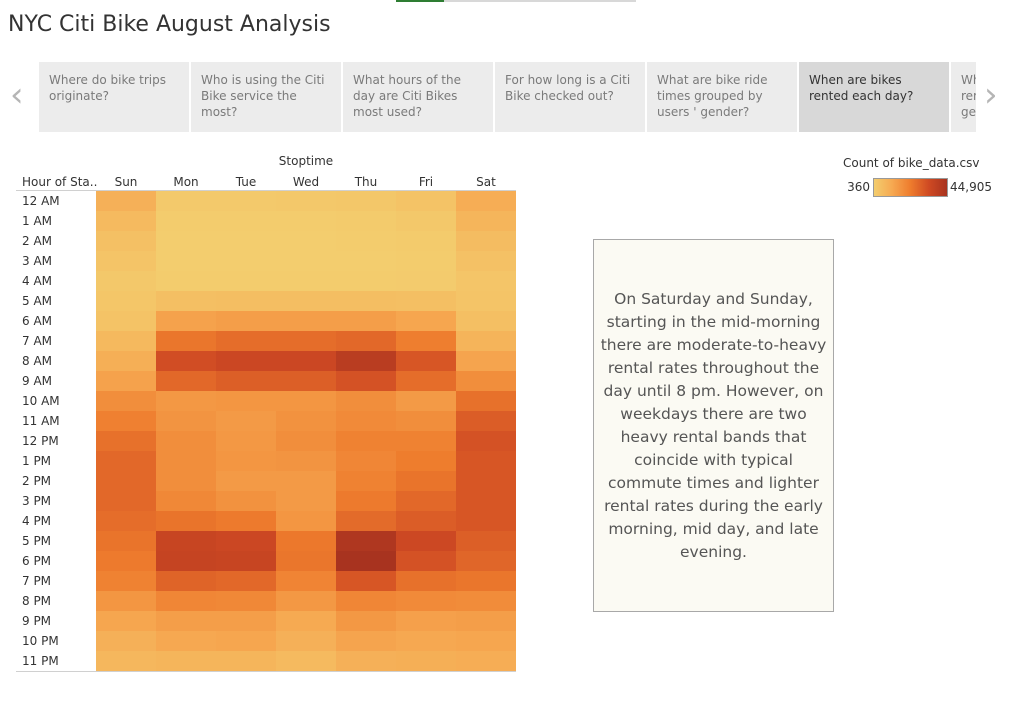  Describe the element at coordinates (910, 187) in the screenshot. I see `legend-color-ramp` at that location.